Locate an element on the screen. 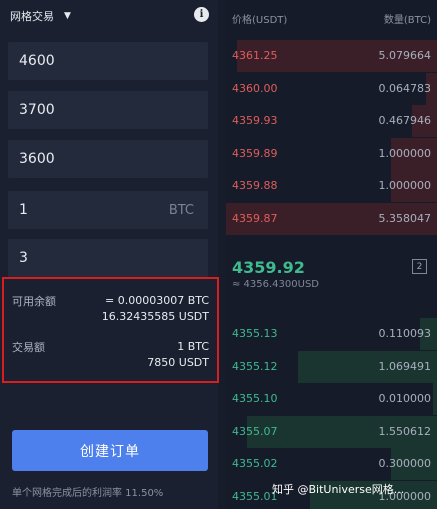 The image size is (437, 509). ask-amount: 0.064783 is located at coordinates (405, 88).